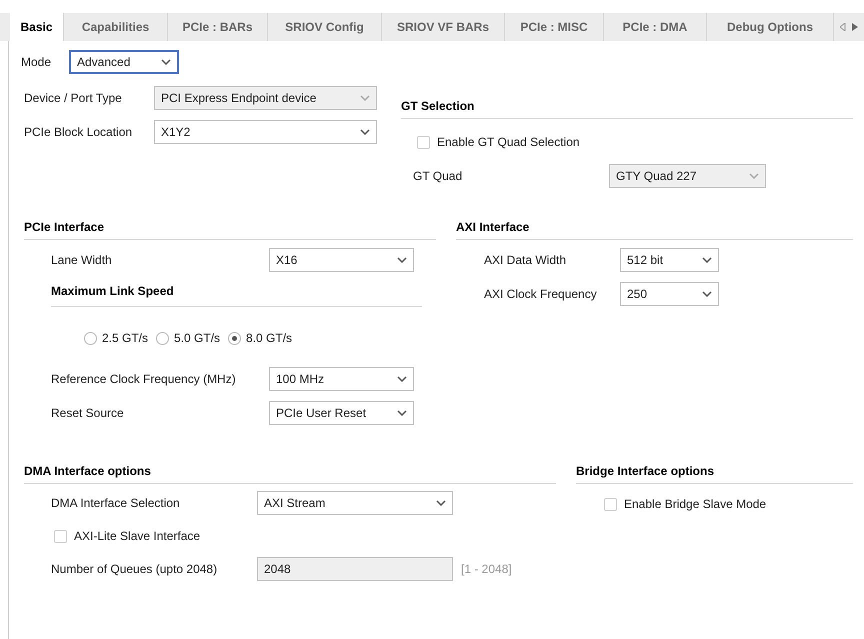 The image size is (864, 639). What do you see at coordinates (355, 503) in the screenshot?
I see `dropdown: AXI Stream` at bounding box center [355, 503].